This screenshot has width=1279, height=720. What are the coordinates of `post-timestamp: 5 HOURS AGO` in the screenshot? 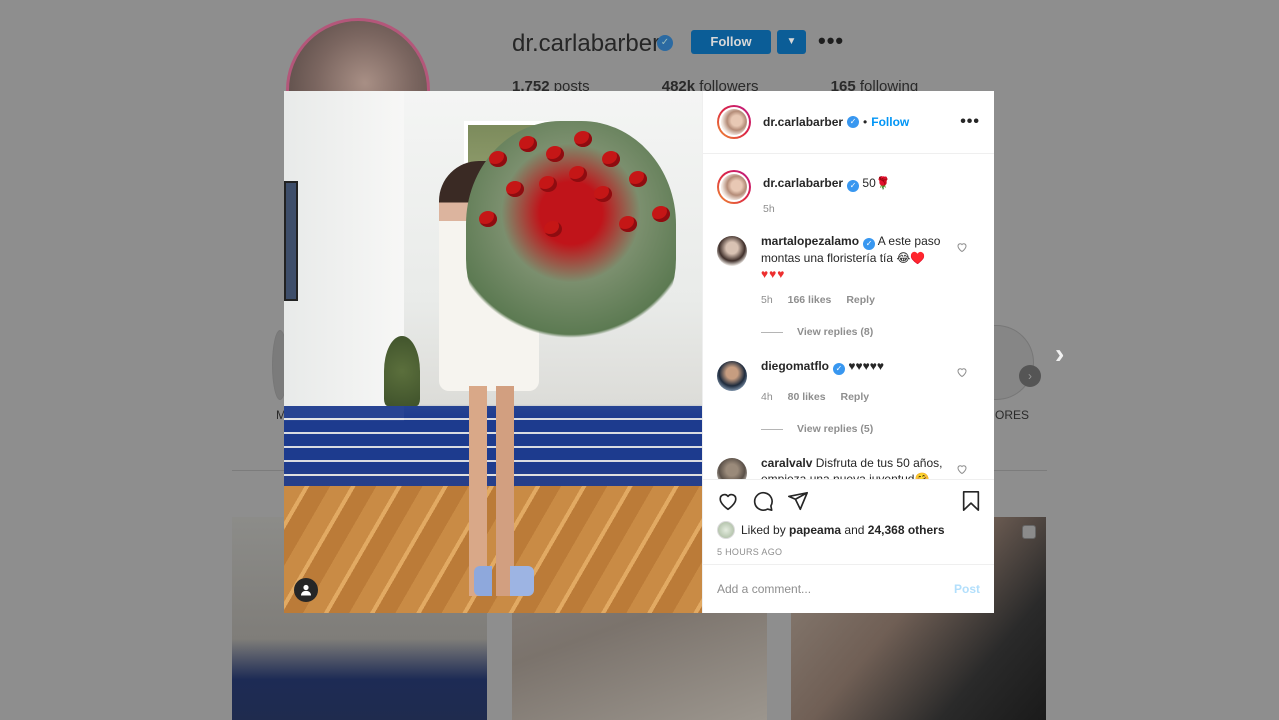 It's located at (848, 552).